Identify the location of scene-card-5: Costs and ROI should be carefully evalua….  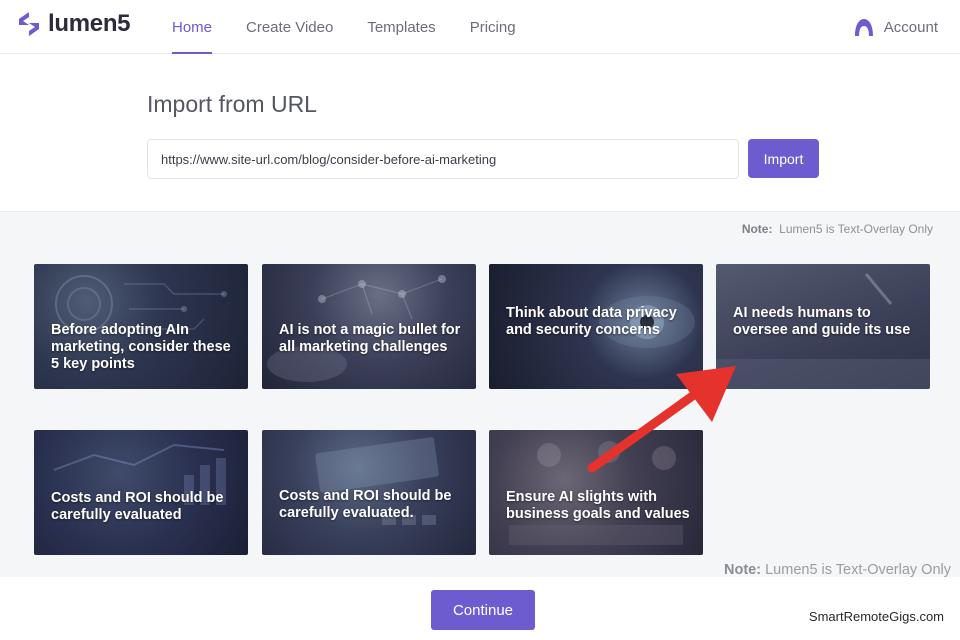
(141, 492).